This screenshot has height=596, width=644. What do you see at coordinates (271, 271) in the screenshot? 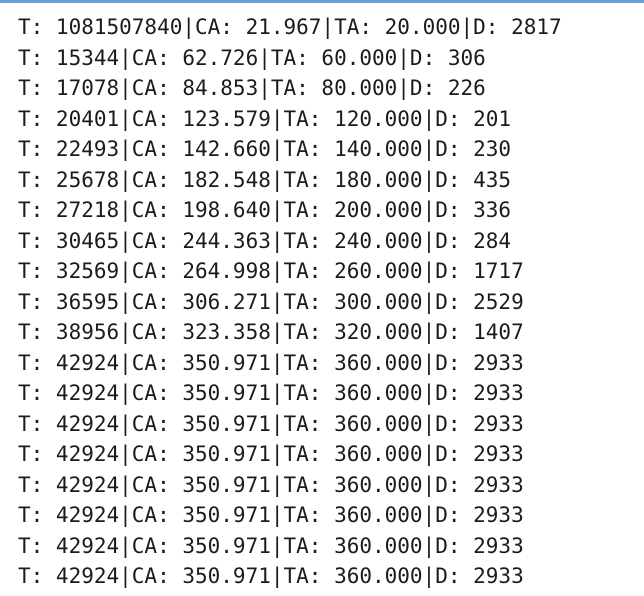
I see `log-line: T: 32569|CA: 264.998|TA: 260.000|D: 1717` at bounding box center [271, 271].